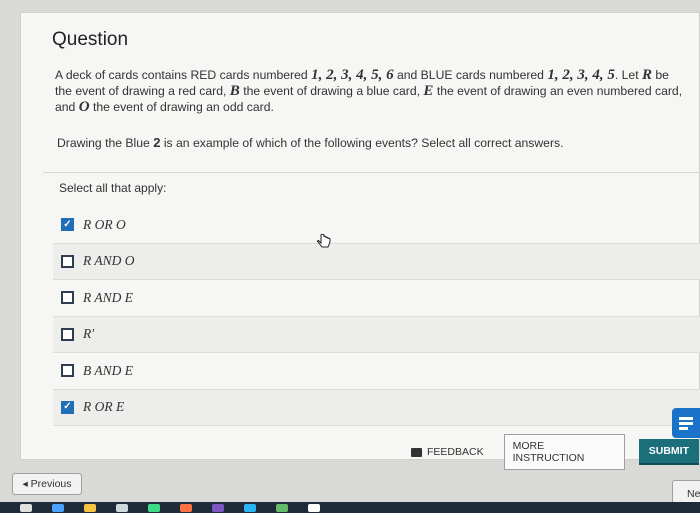  What do you see at coordinates (90, 39) in the screenshot?
I see `question-title: Question` at bounding box center [90, 39].